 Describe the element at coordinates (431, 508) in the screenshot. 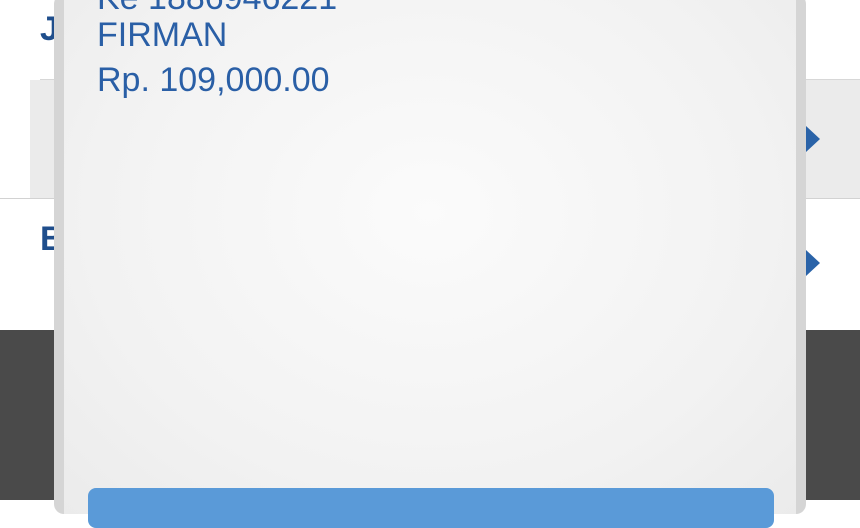

I see `confirm-button` at that location.